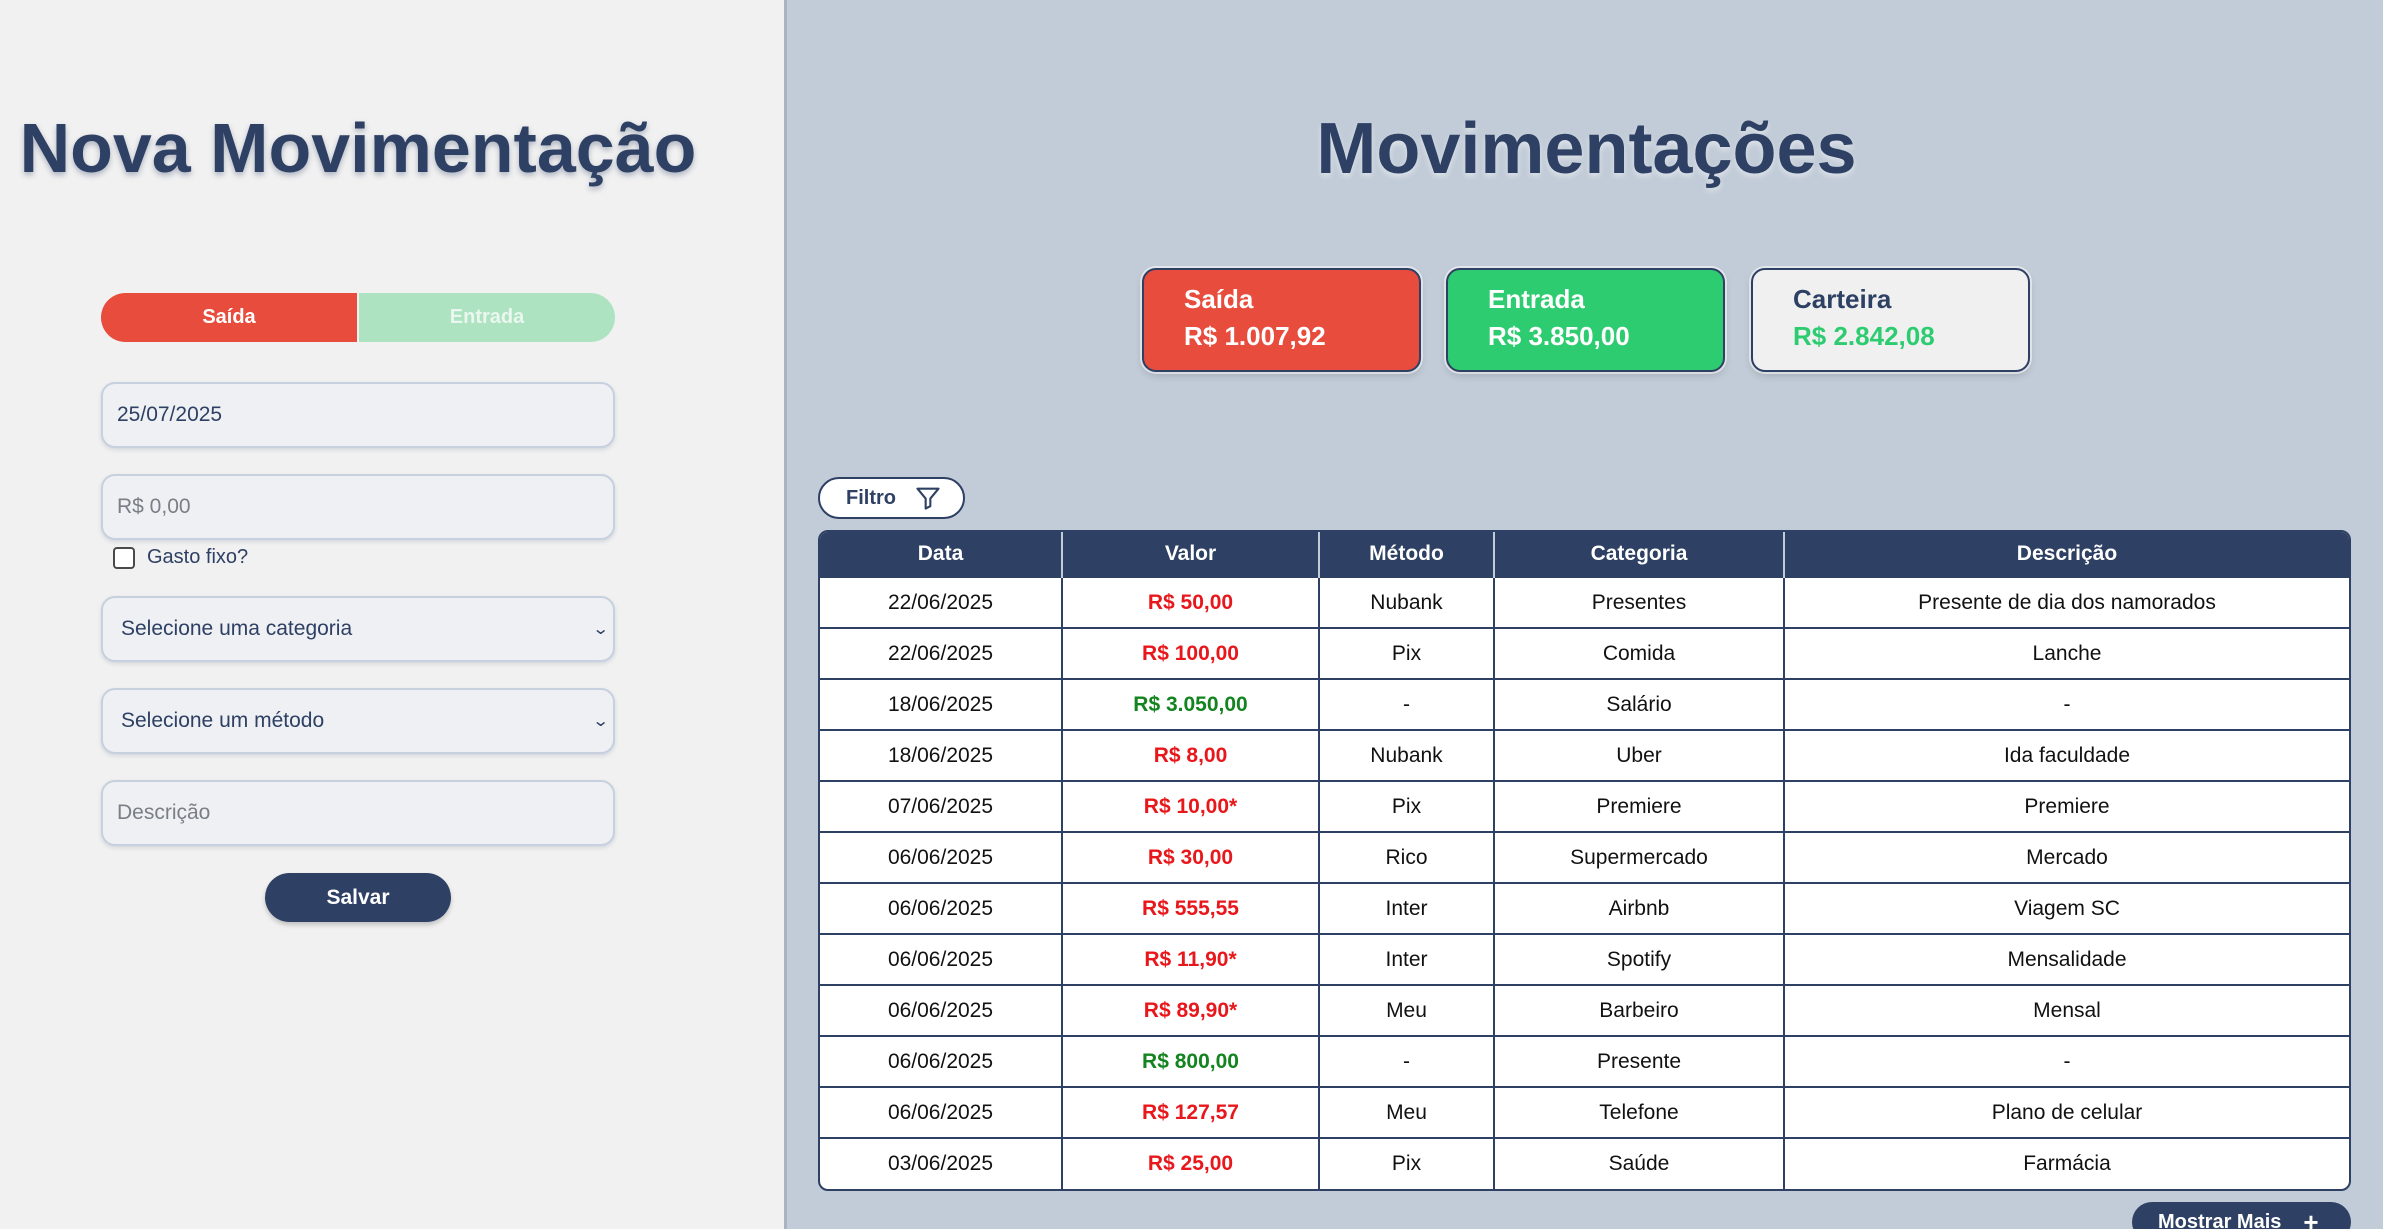  Describe the element at coordinates (1586, 149) in the screenshot. I see `transactions-title: Movimentações` at that location.